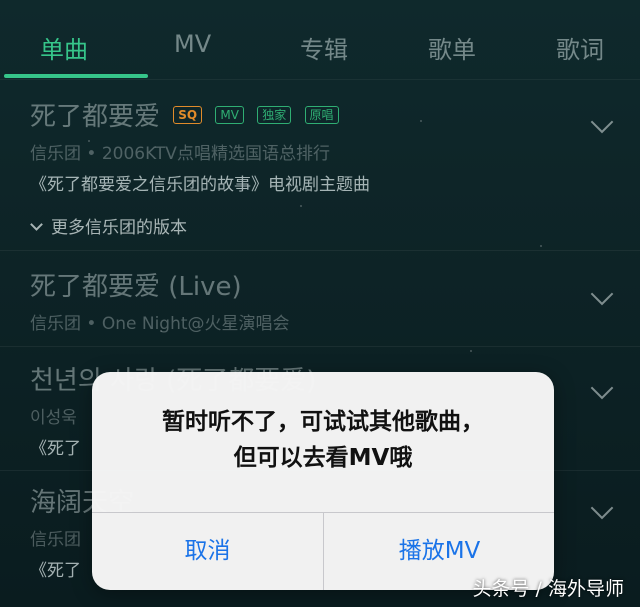 The width and height of the screenshot is (640, 607). I want to click on tab-single: 单曲, so click(64, 47).